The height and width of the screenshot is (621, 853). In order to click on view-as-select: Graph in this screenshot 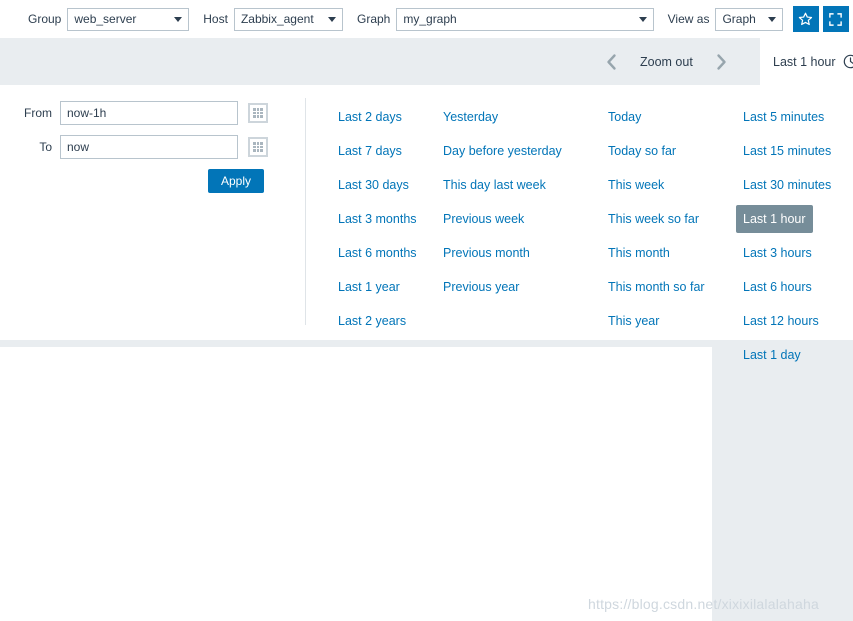, I will do `click(749, 19)`.